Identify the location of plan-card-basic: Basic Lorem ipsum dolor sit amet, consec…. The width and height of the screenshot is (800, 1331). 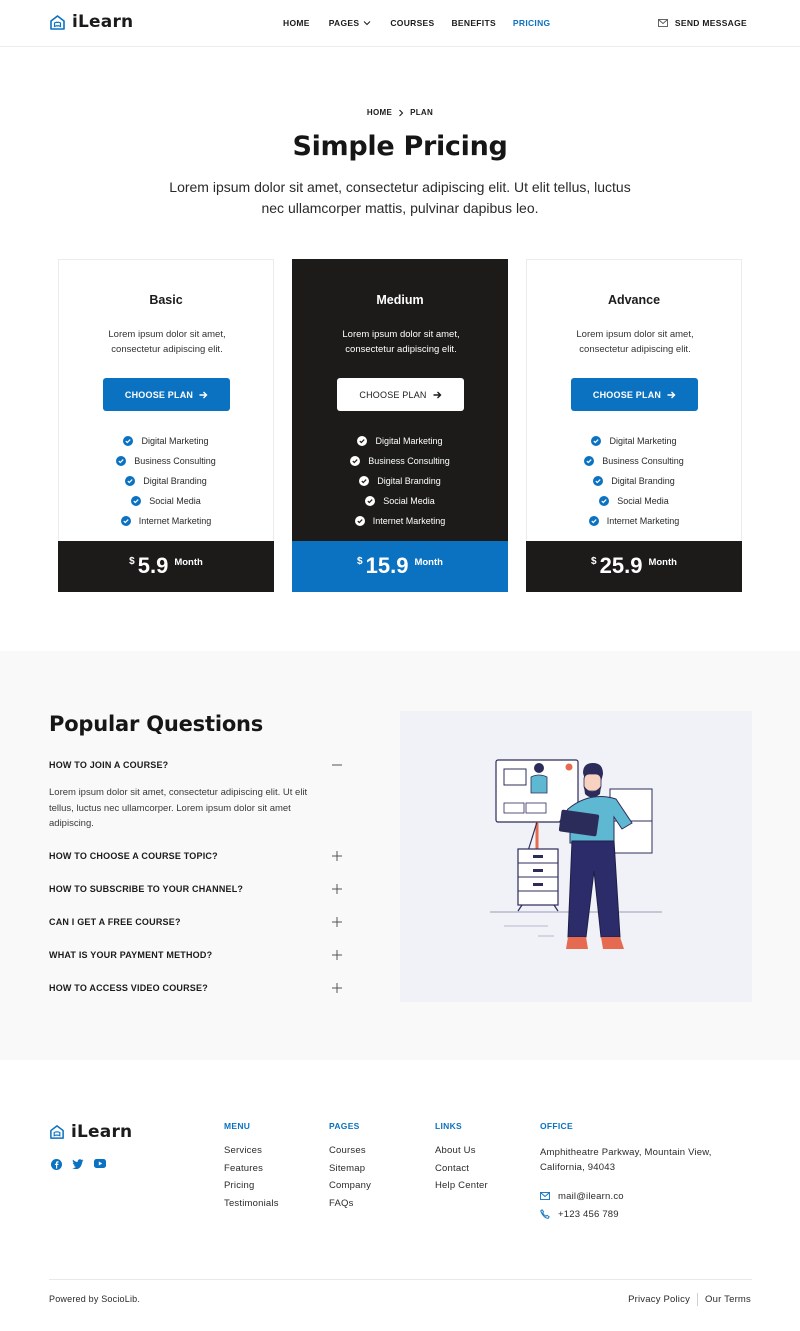
(166, 425).